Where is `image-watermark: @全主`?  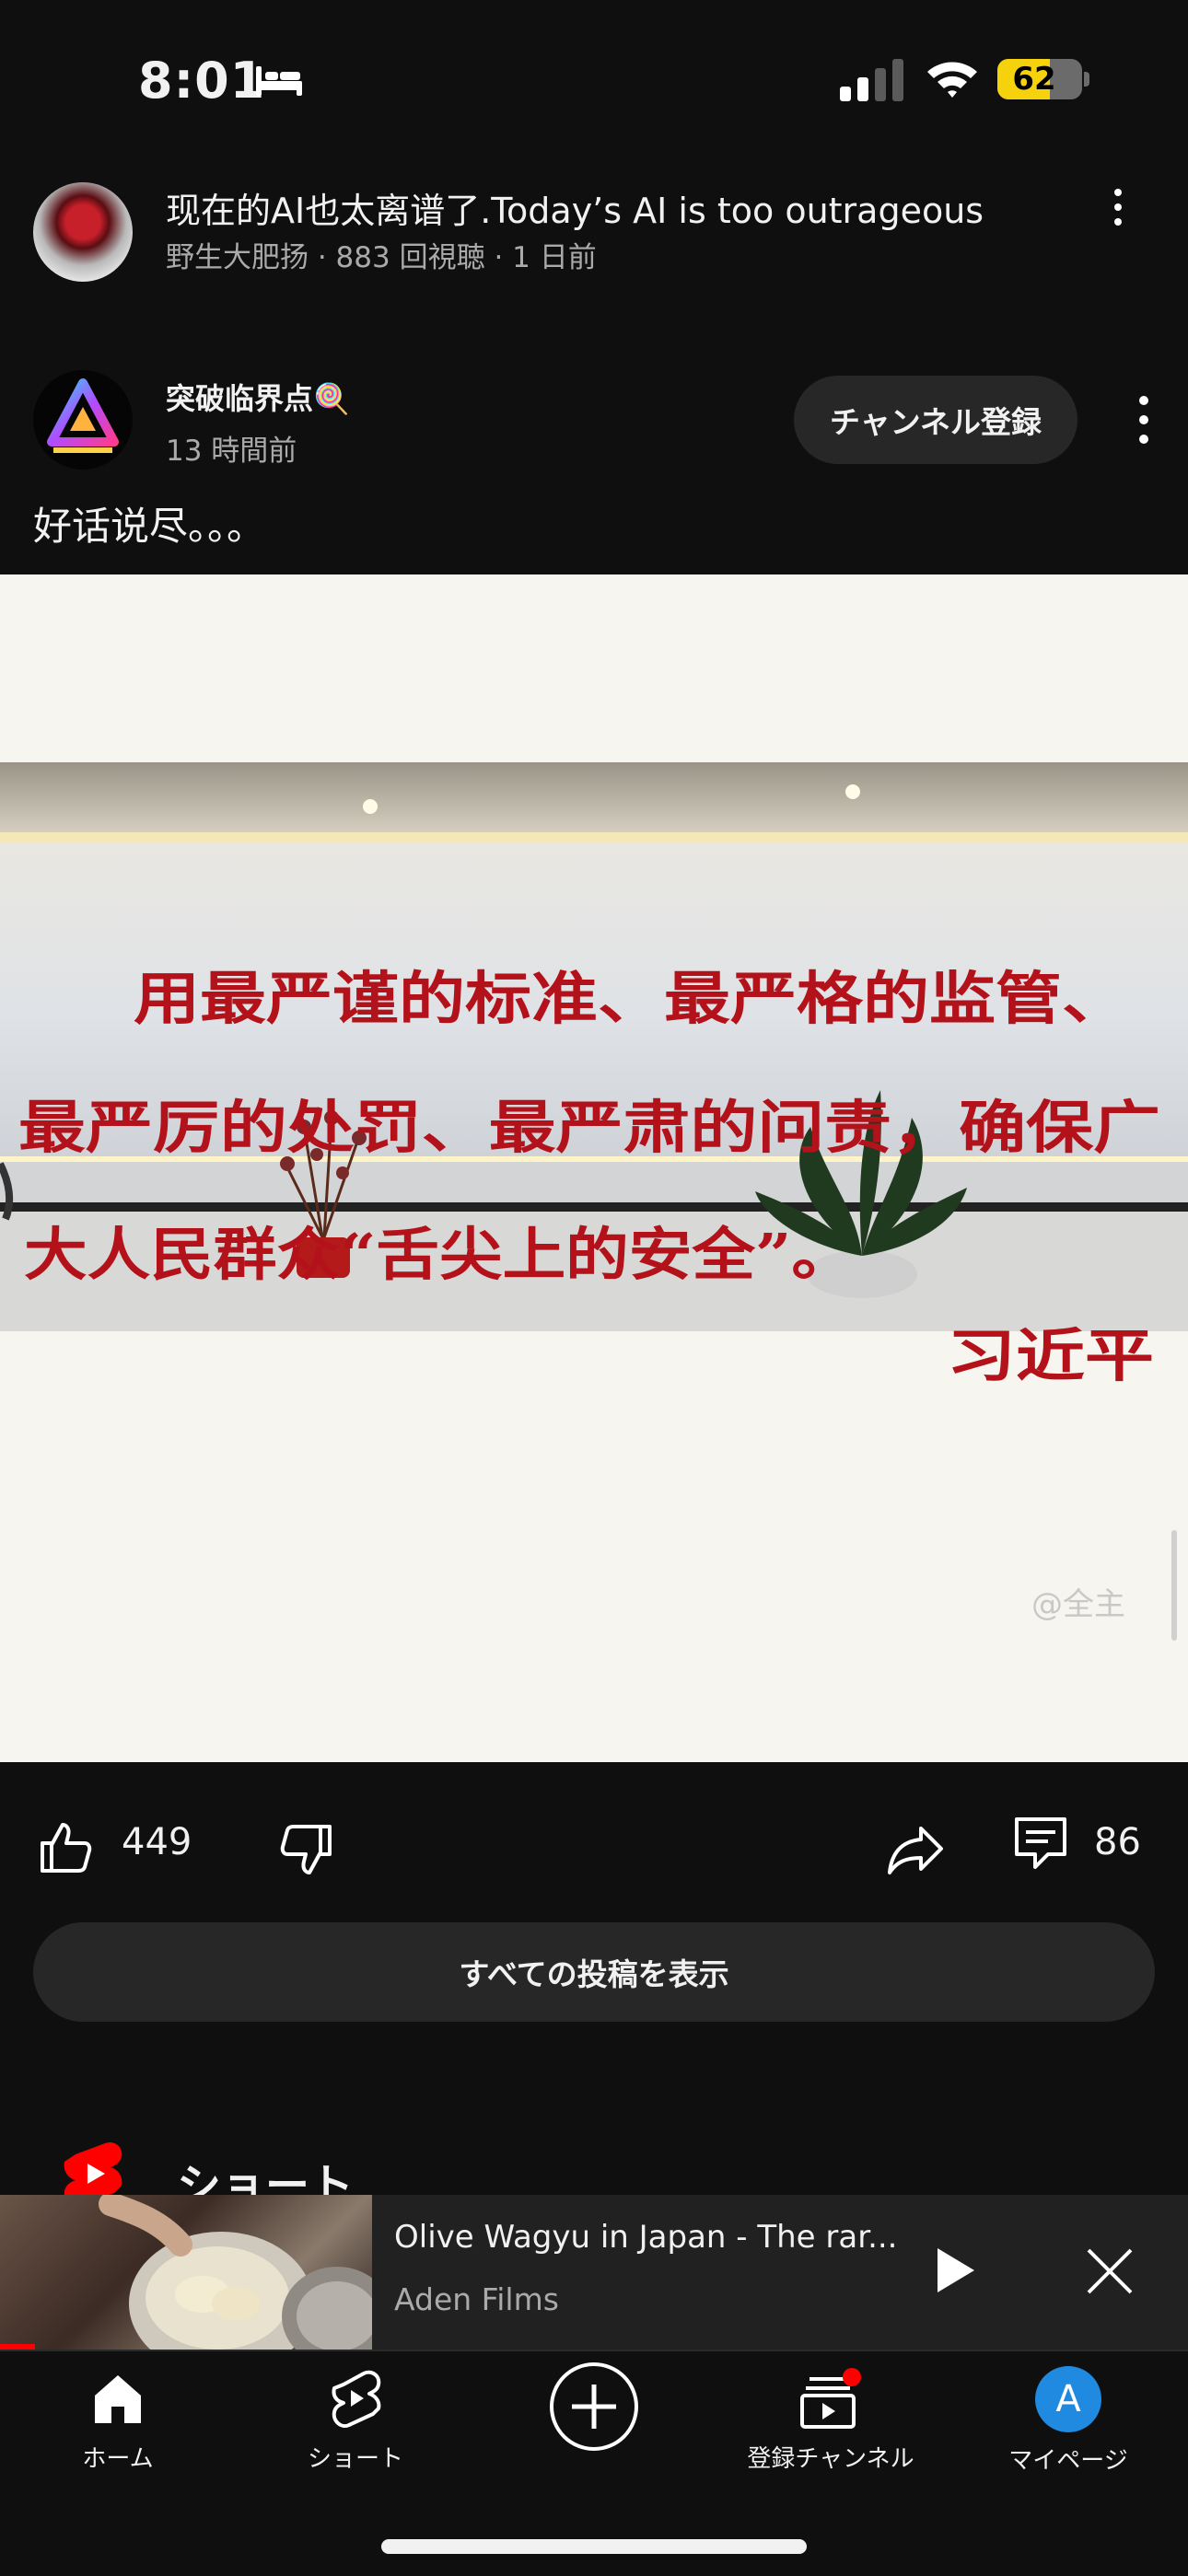 image-watermark: @全主 is located at coordinates (1078, 1604).